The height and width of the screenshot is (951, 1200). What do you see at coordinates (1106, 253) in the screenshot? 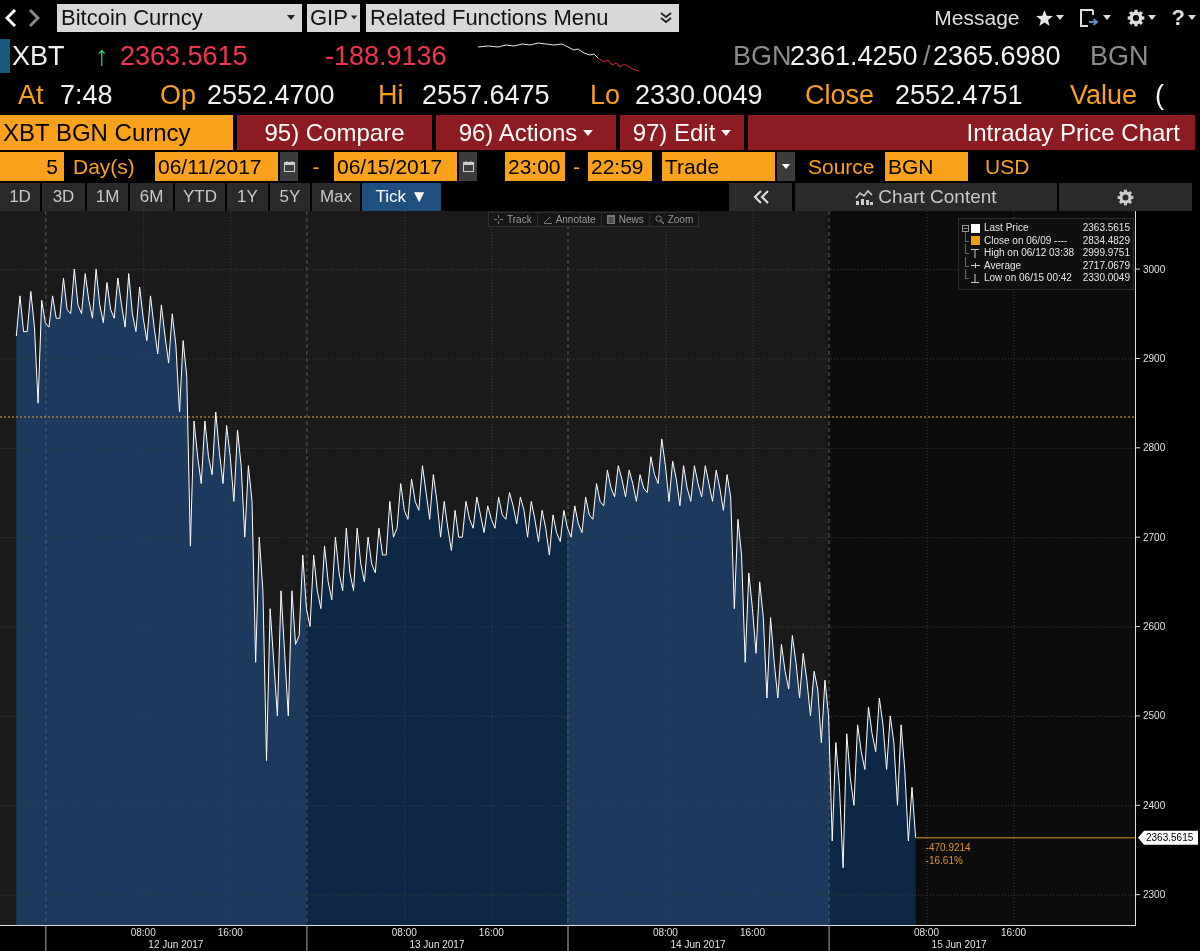
I see `legend-value: 2999.9751` at bounding box center [1106, 253].